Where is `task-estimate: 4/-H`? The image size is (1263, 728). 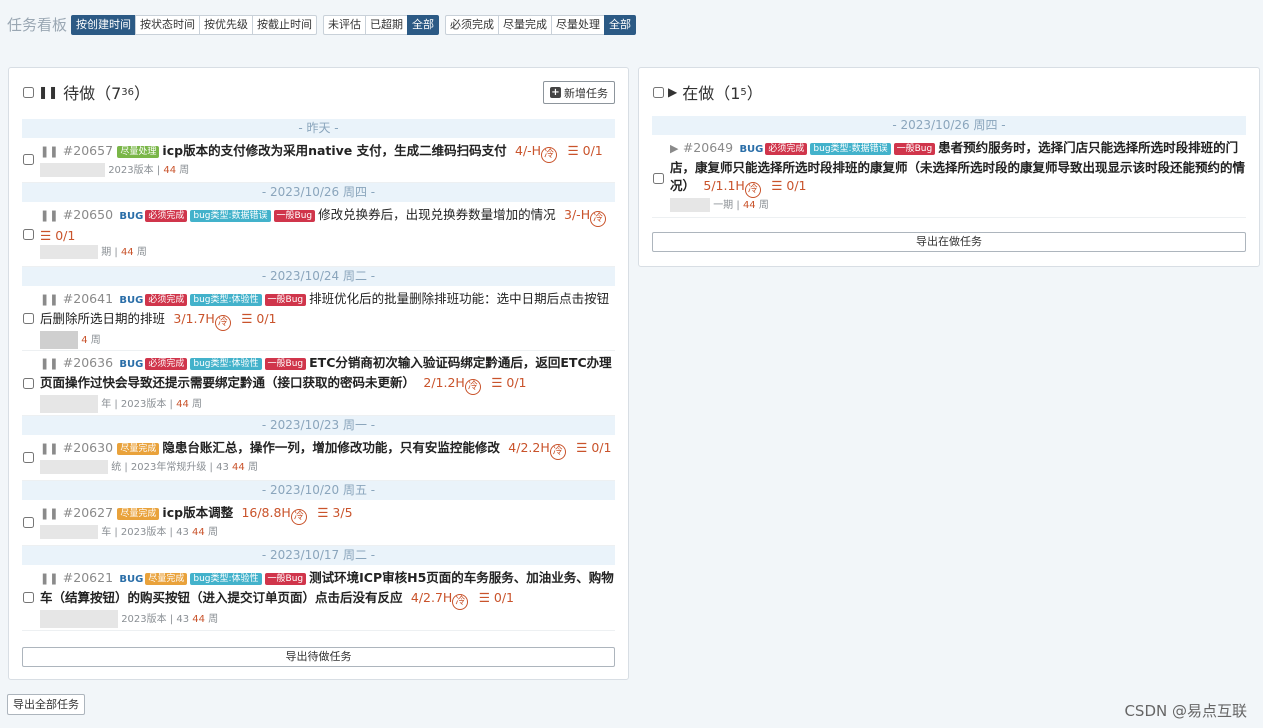 task-estimate: 4/-H is located at coordinates (528, 150).